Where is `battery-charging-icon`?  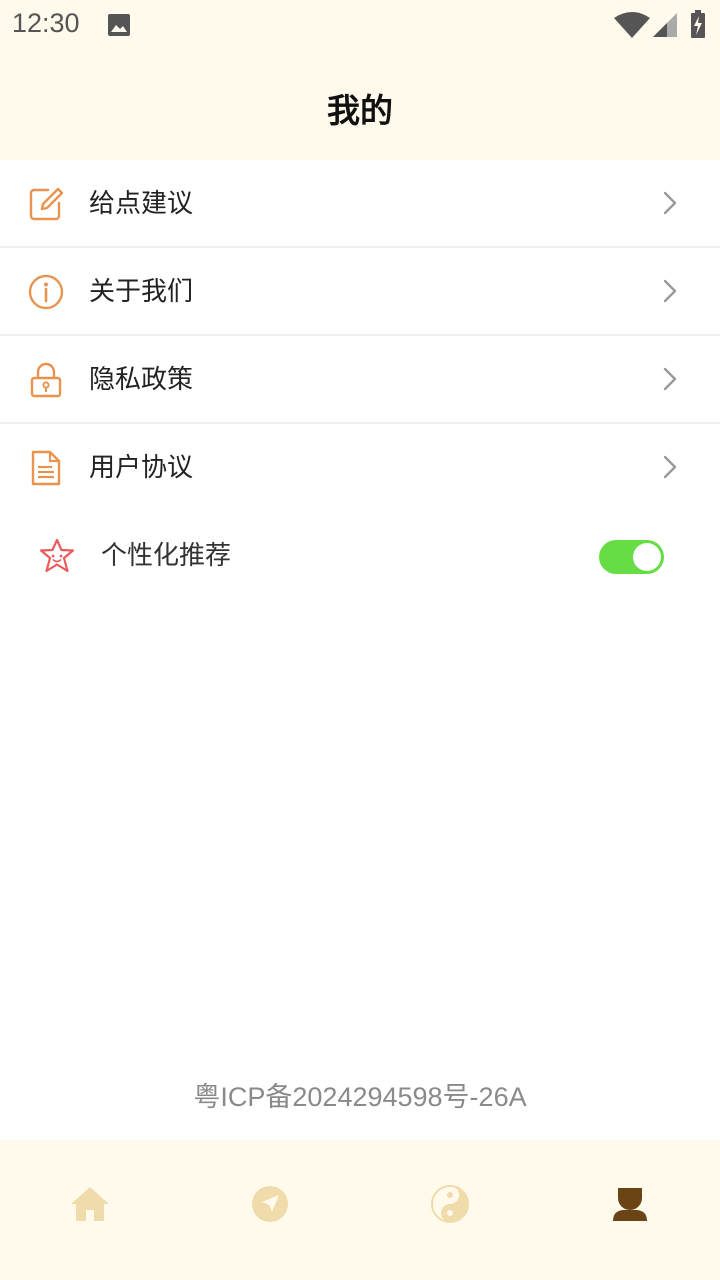
battery-charging-icon is located at coordinates (698, 24).